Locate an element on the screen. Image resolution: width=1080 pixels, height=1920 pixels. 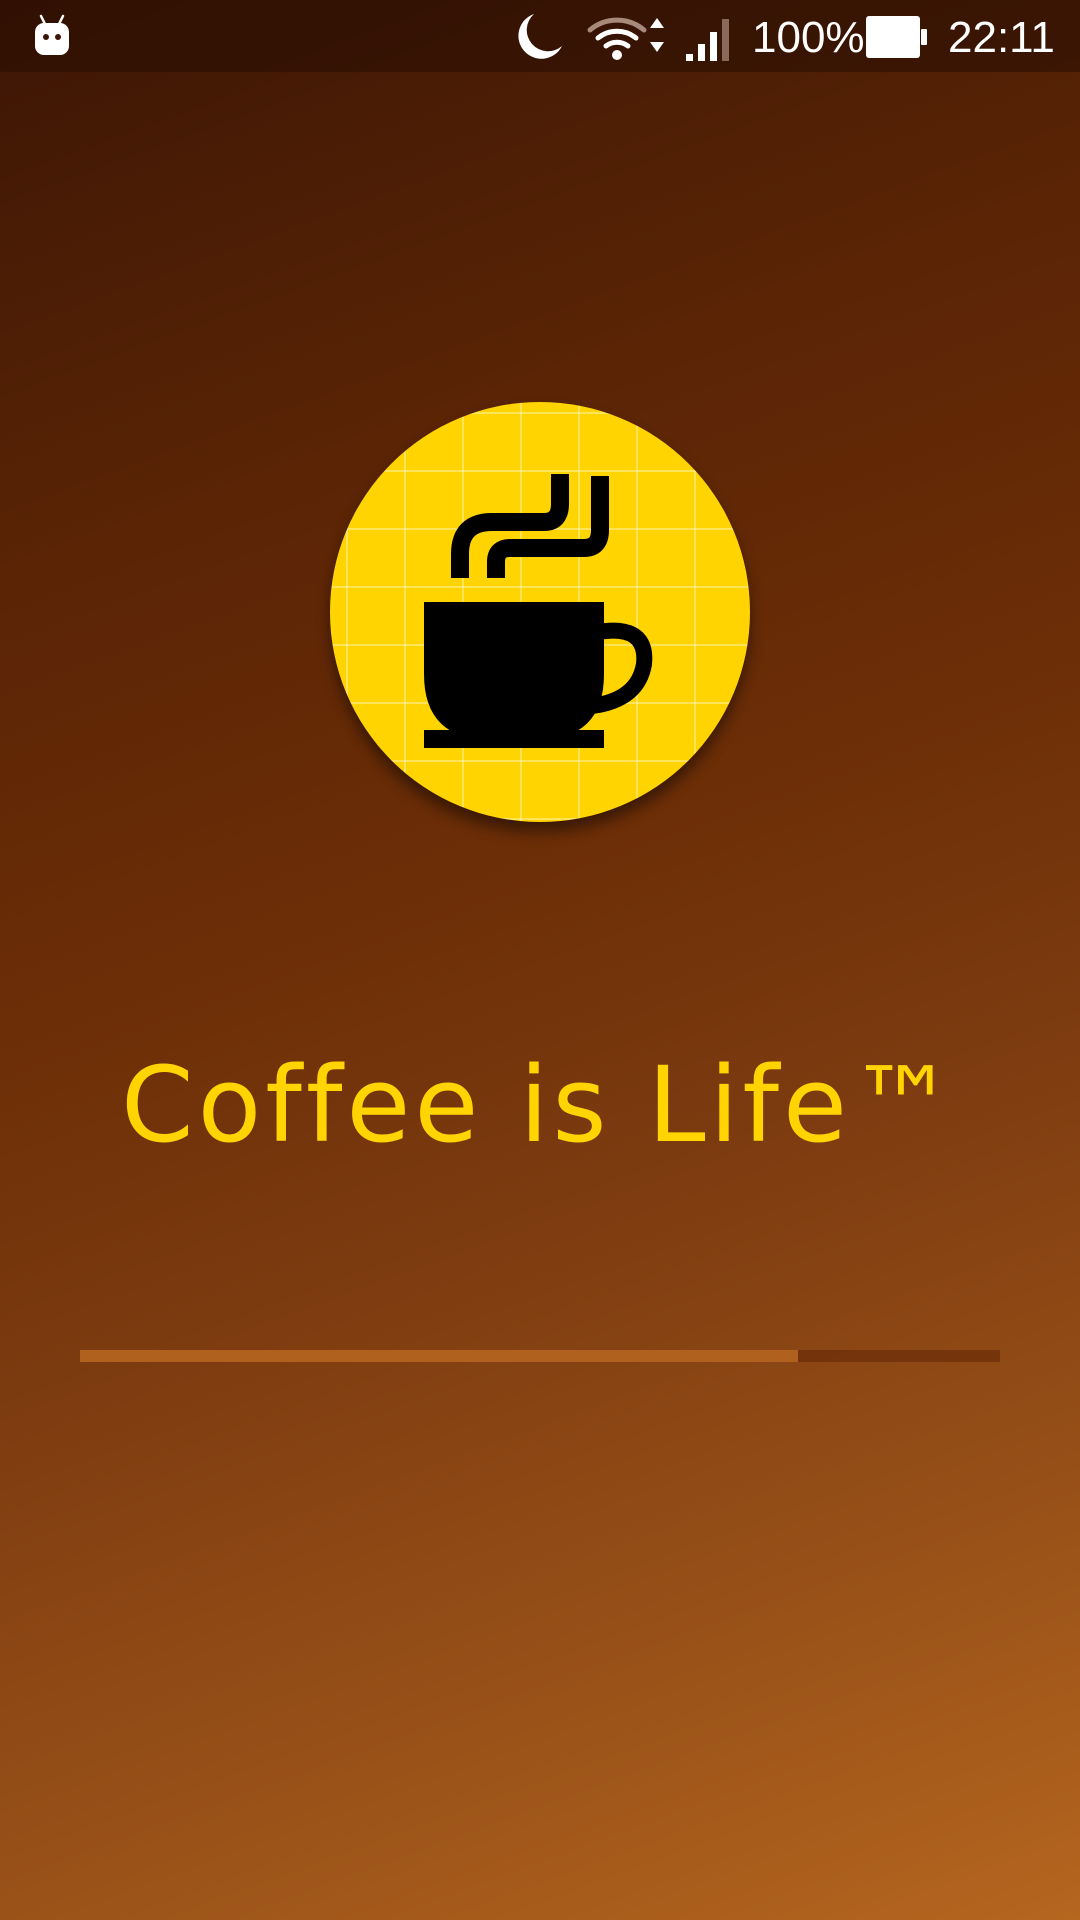
loading-progress-bar is located at coordinates (540, 1356).